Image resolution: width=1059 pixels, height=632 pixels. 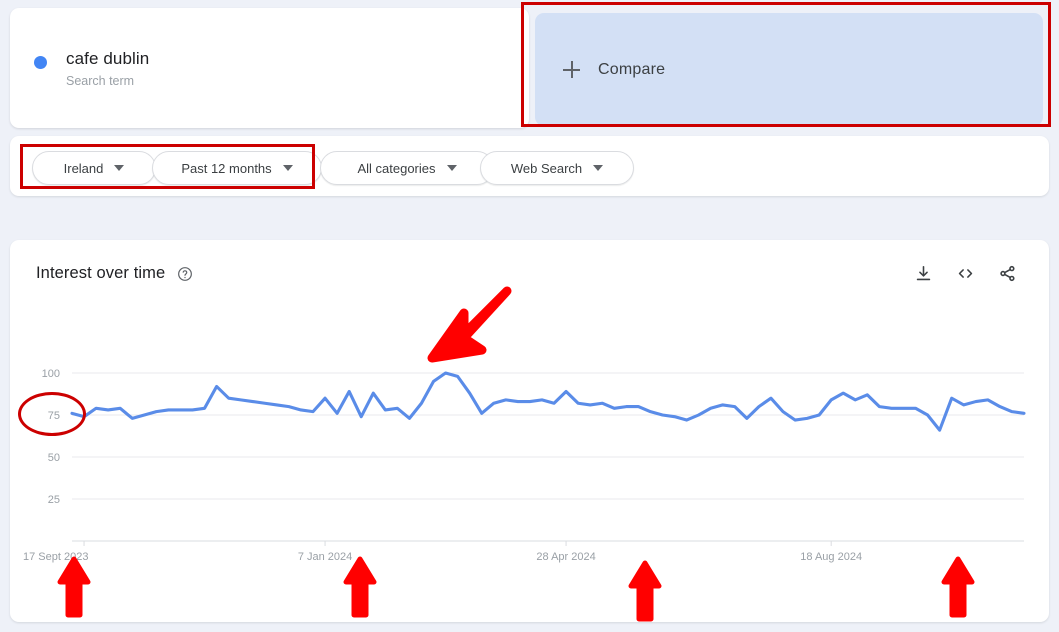 I want to click on x-axis-tick-label: 7 Jan 2024, so click(x=325, y=557).